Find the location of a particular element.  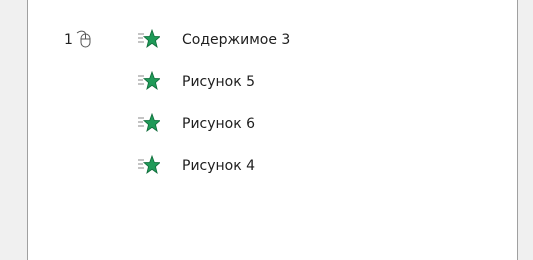

mouse-click-icon is located at coordinates (84, 40).